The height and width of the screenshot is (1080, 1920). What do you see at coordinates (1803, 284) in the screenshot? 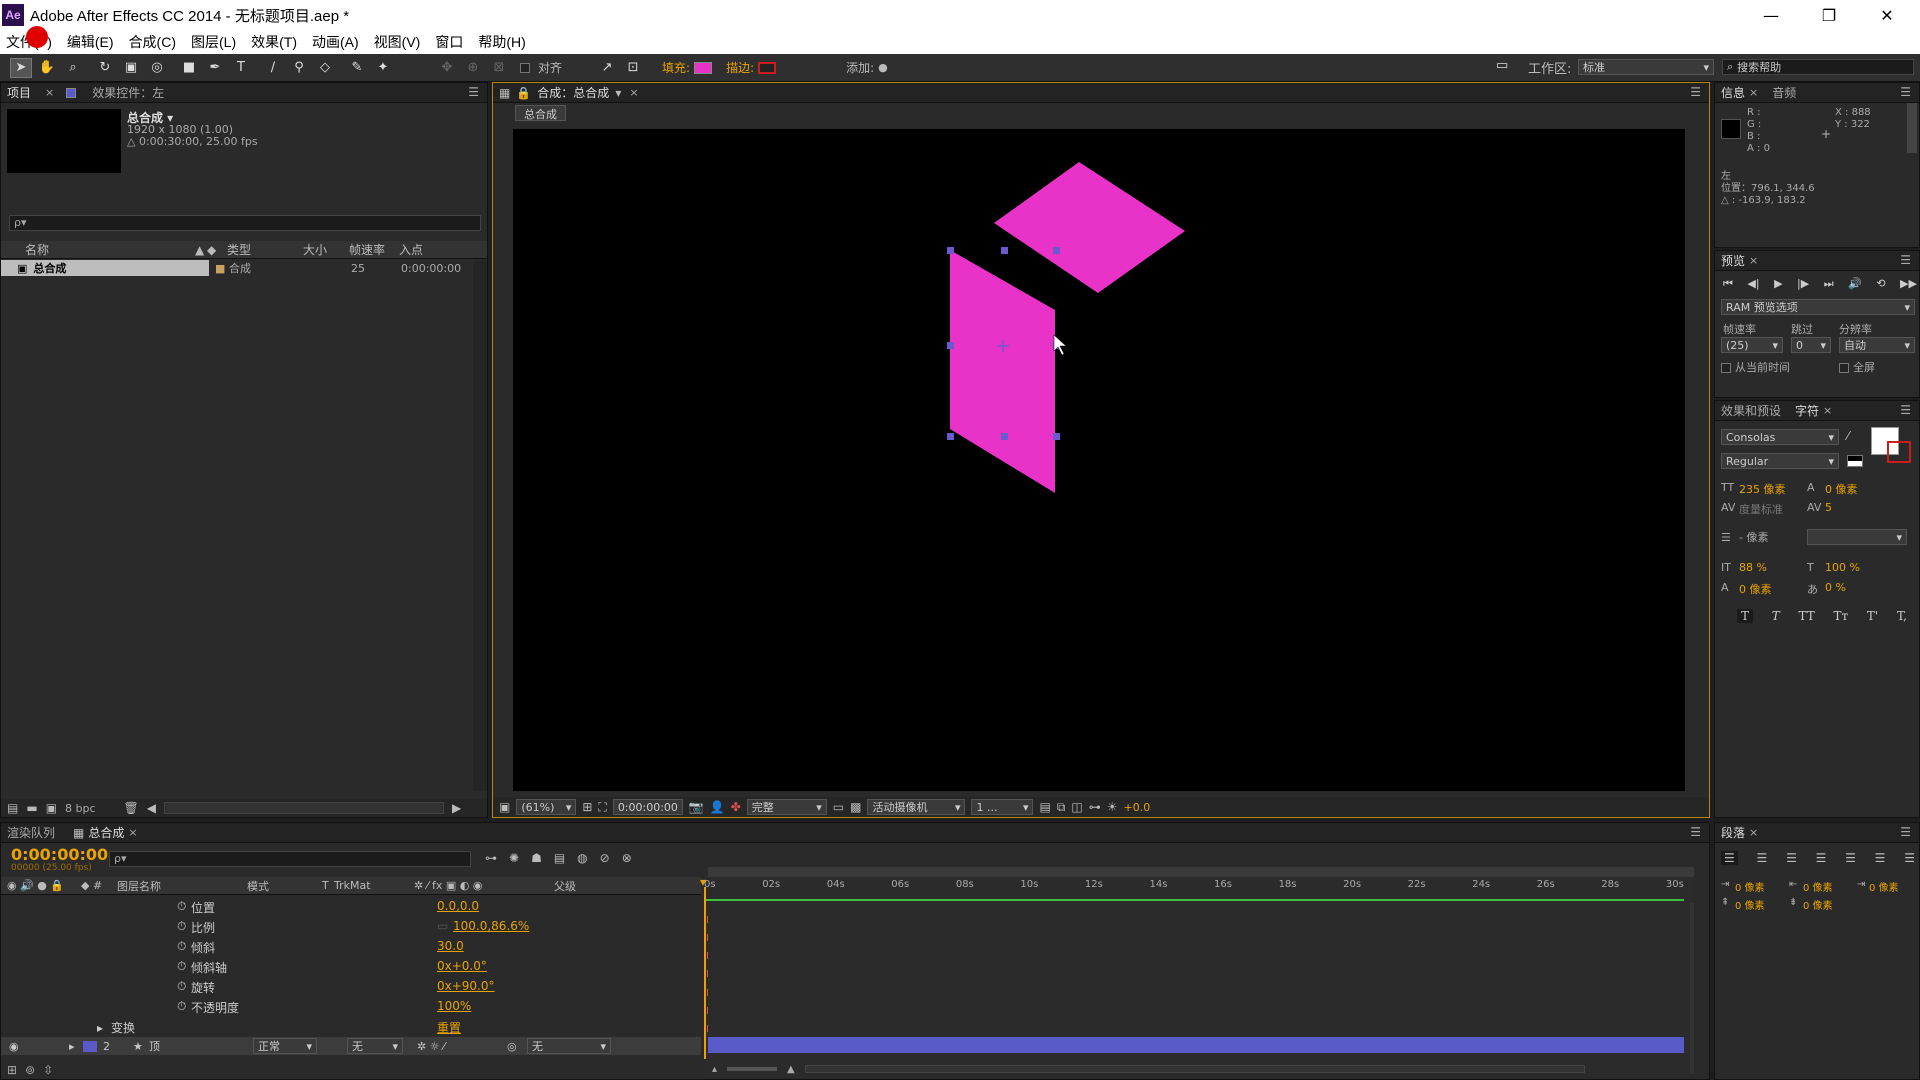
I see `next-frame-icon: |▶` at bounding box center [1803, 284].